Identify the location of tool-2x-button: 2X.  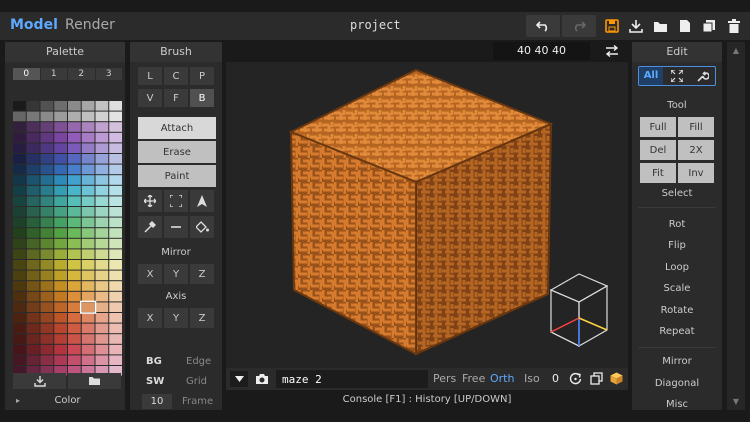
(696, 150).